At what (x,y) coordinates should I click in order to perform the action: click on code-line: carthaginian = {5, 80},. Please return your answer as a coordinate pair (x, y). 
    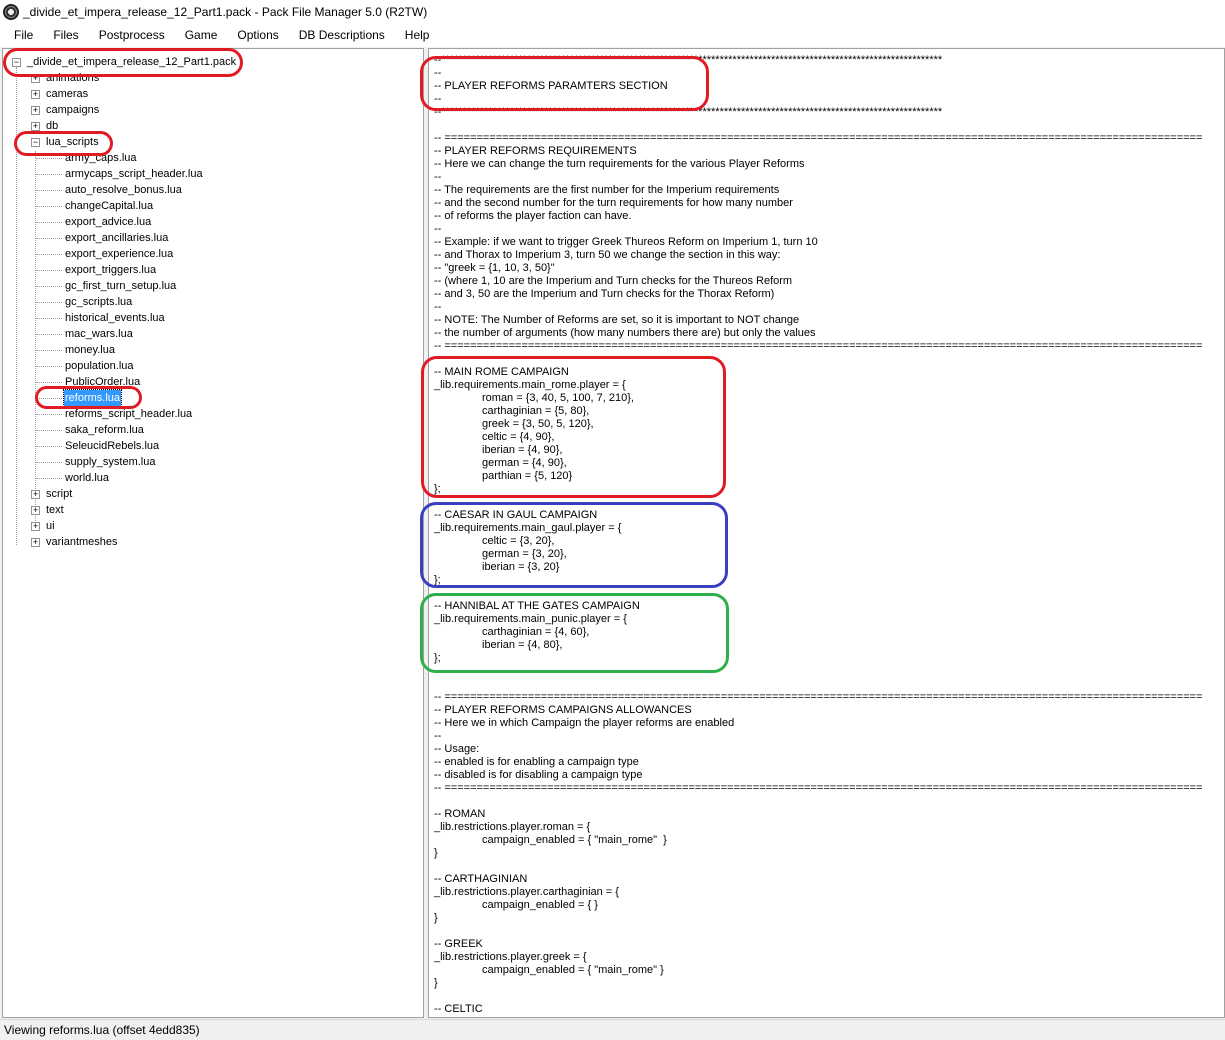
    Looking at the image, I should click on (536, 411).